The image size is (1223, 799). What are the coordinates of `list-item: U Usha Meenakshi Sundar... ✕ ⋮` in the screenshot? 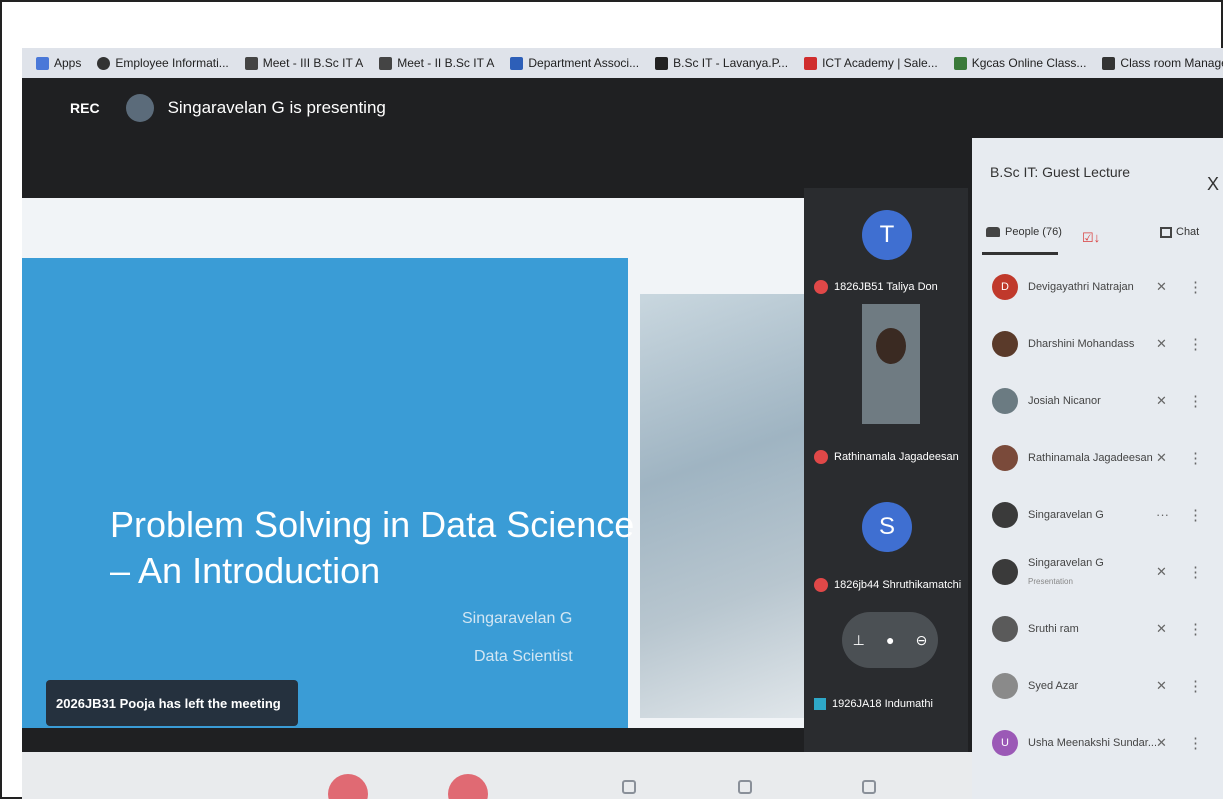 It's located at (1097, 742).